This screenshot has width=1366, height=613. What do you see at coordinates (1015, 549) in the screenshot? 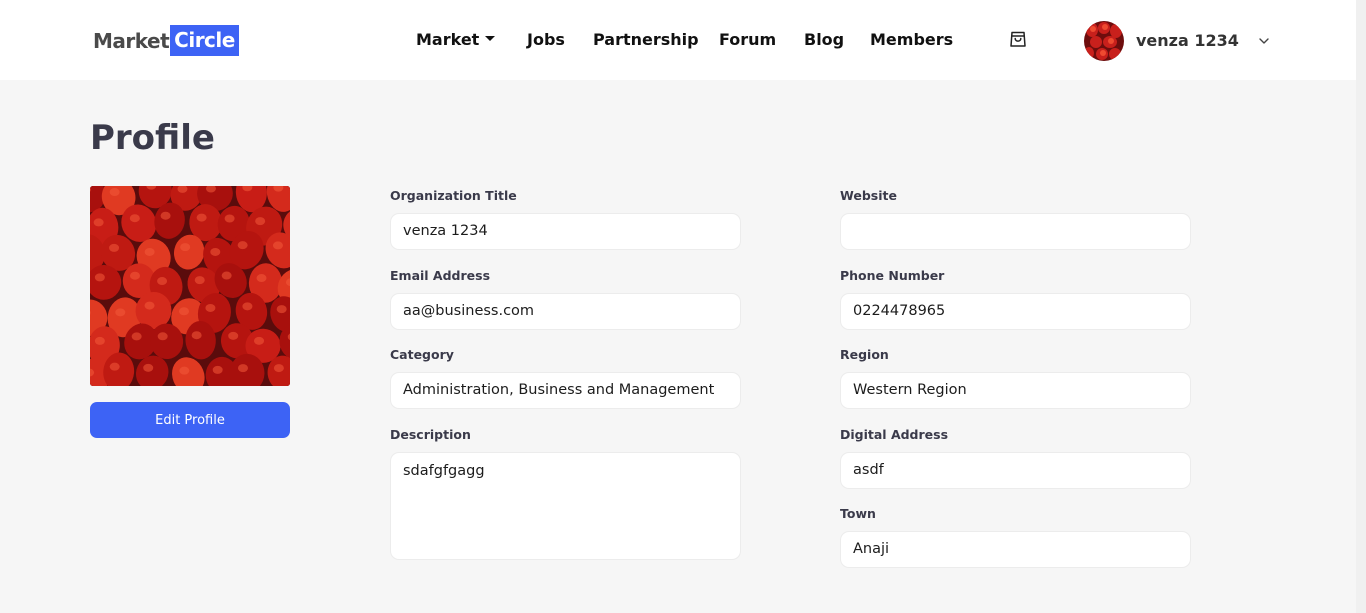
I see `town-field: Anaji` at bounding box center [1015, 549].